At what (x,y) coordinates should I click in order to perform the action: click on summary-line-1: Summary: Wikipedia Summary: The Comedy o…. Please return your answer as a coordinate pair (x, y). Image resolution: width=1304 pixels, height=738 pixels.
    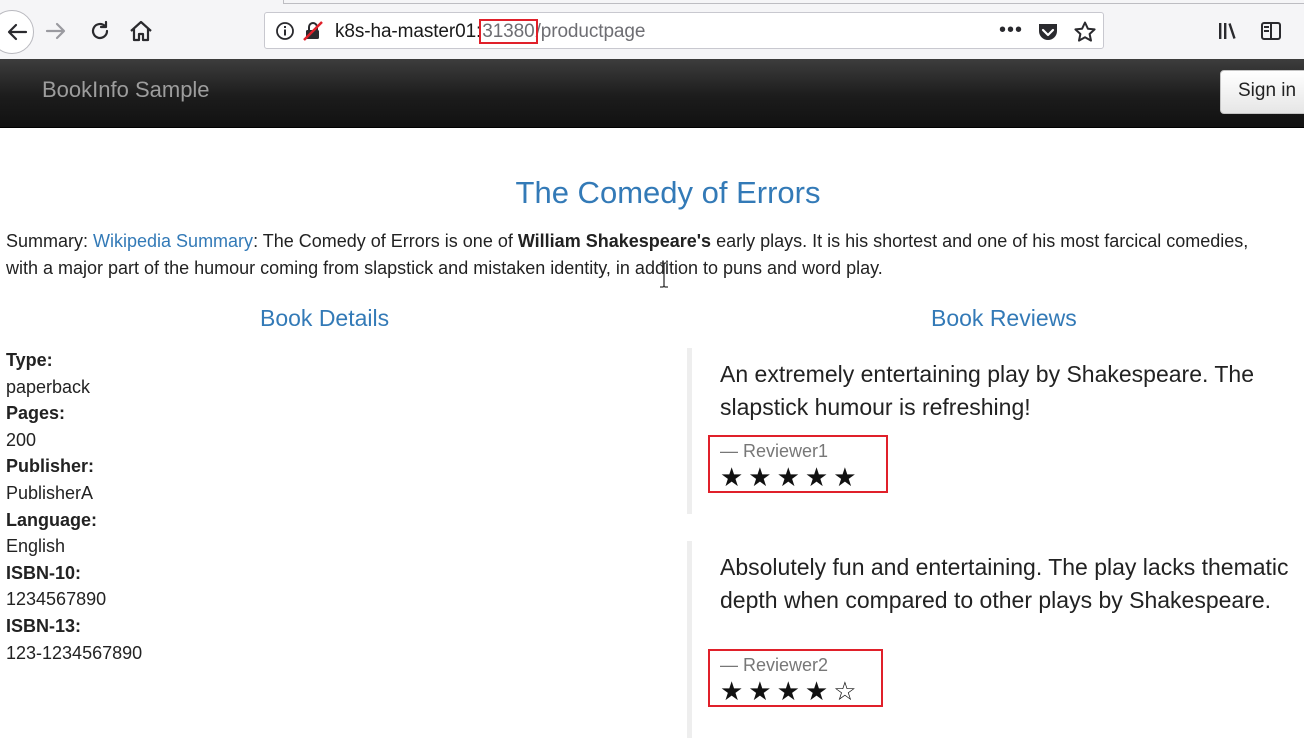
    Looking at the image, I should click on (655, 241).